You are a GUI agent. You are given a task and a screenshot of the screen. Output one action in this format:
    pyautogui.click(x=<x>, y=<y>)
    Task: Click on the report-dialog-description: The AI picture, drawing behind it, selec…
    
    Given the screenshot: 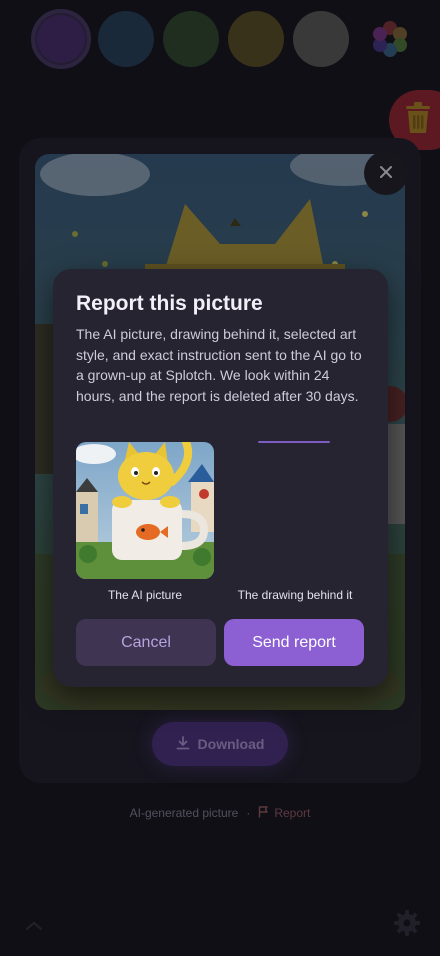 What is the action you would take?
    pyautogui.click(x=219, y=365)
    